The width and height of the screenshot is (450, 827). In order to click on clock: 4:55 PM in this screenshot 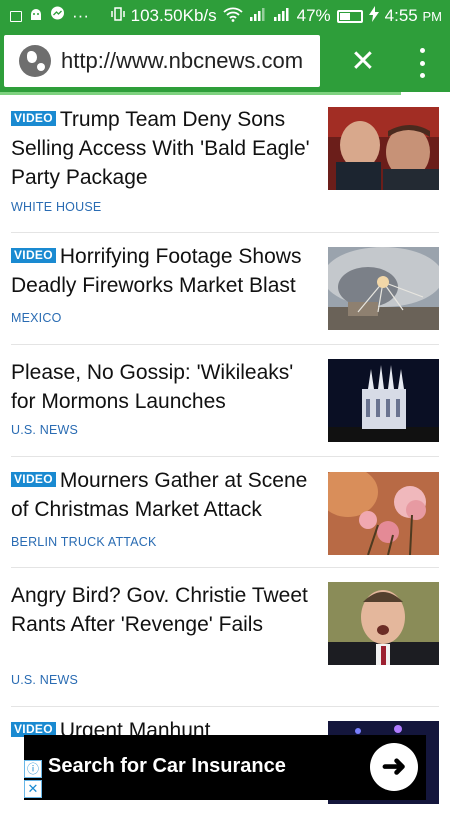, I will do `click(413, 16)`.